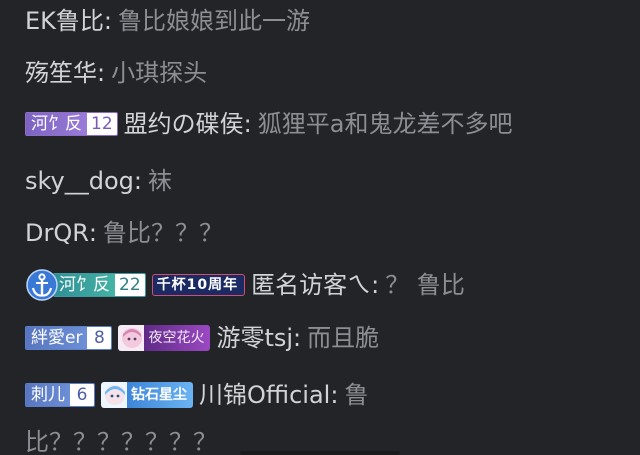 The width and height of the screenshot is (640, 455). What do you see at coordinates (176, 338) in the screenshot?
I see `title-badge-text: 夜空花火` at bounding box center [176, 338].